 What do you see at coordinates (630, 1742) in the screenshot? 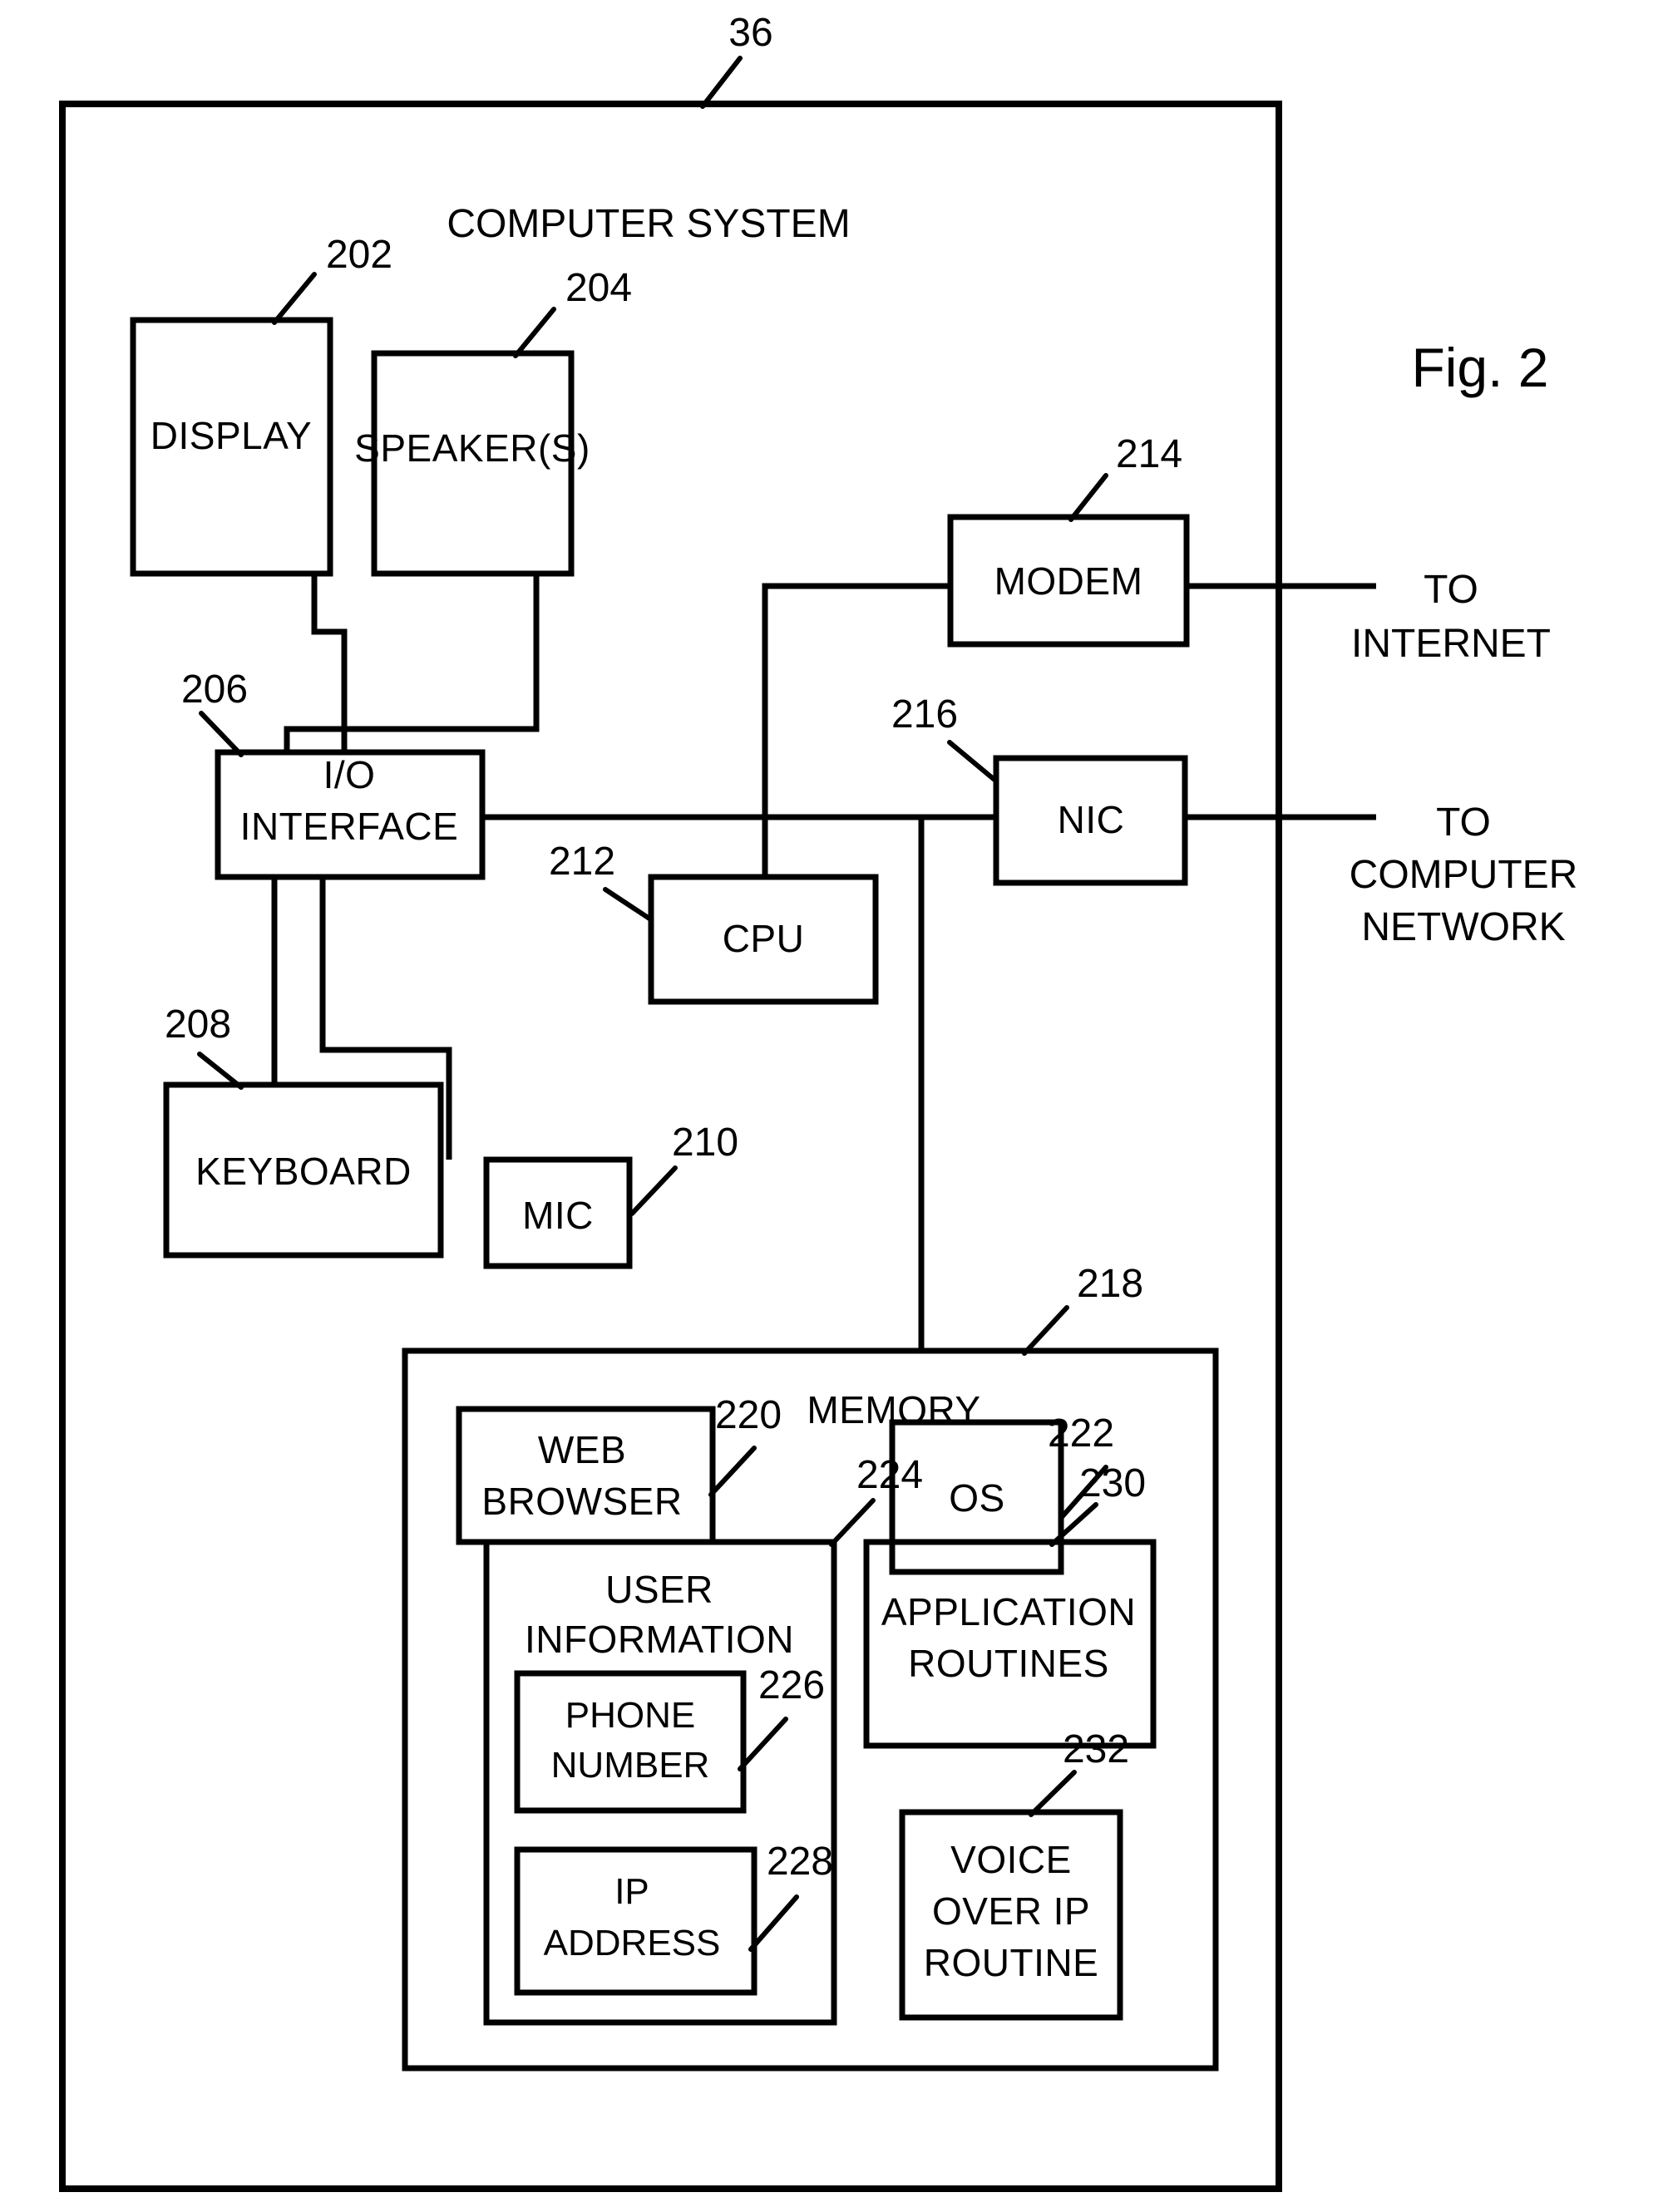
I see `block-phone-number` at bounding box center [630, 1742].